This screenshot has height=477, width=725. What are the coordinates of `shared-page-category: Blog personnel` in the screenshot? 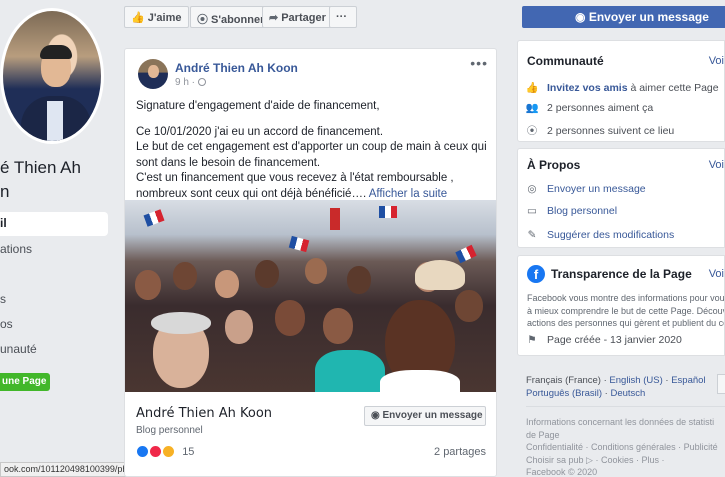 It's located at (169, 430).